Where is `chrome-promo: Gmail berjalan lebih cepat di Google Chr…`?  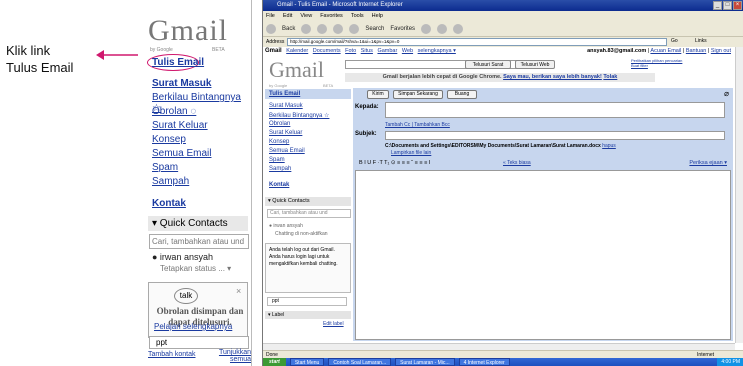 chrome-promo: Gmail berjalan lebih cepat di Google Chr… is located at coordinates (500, 77).